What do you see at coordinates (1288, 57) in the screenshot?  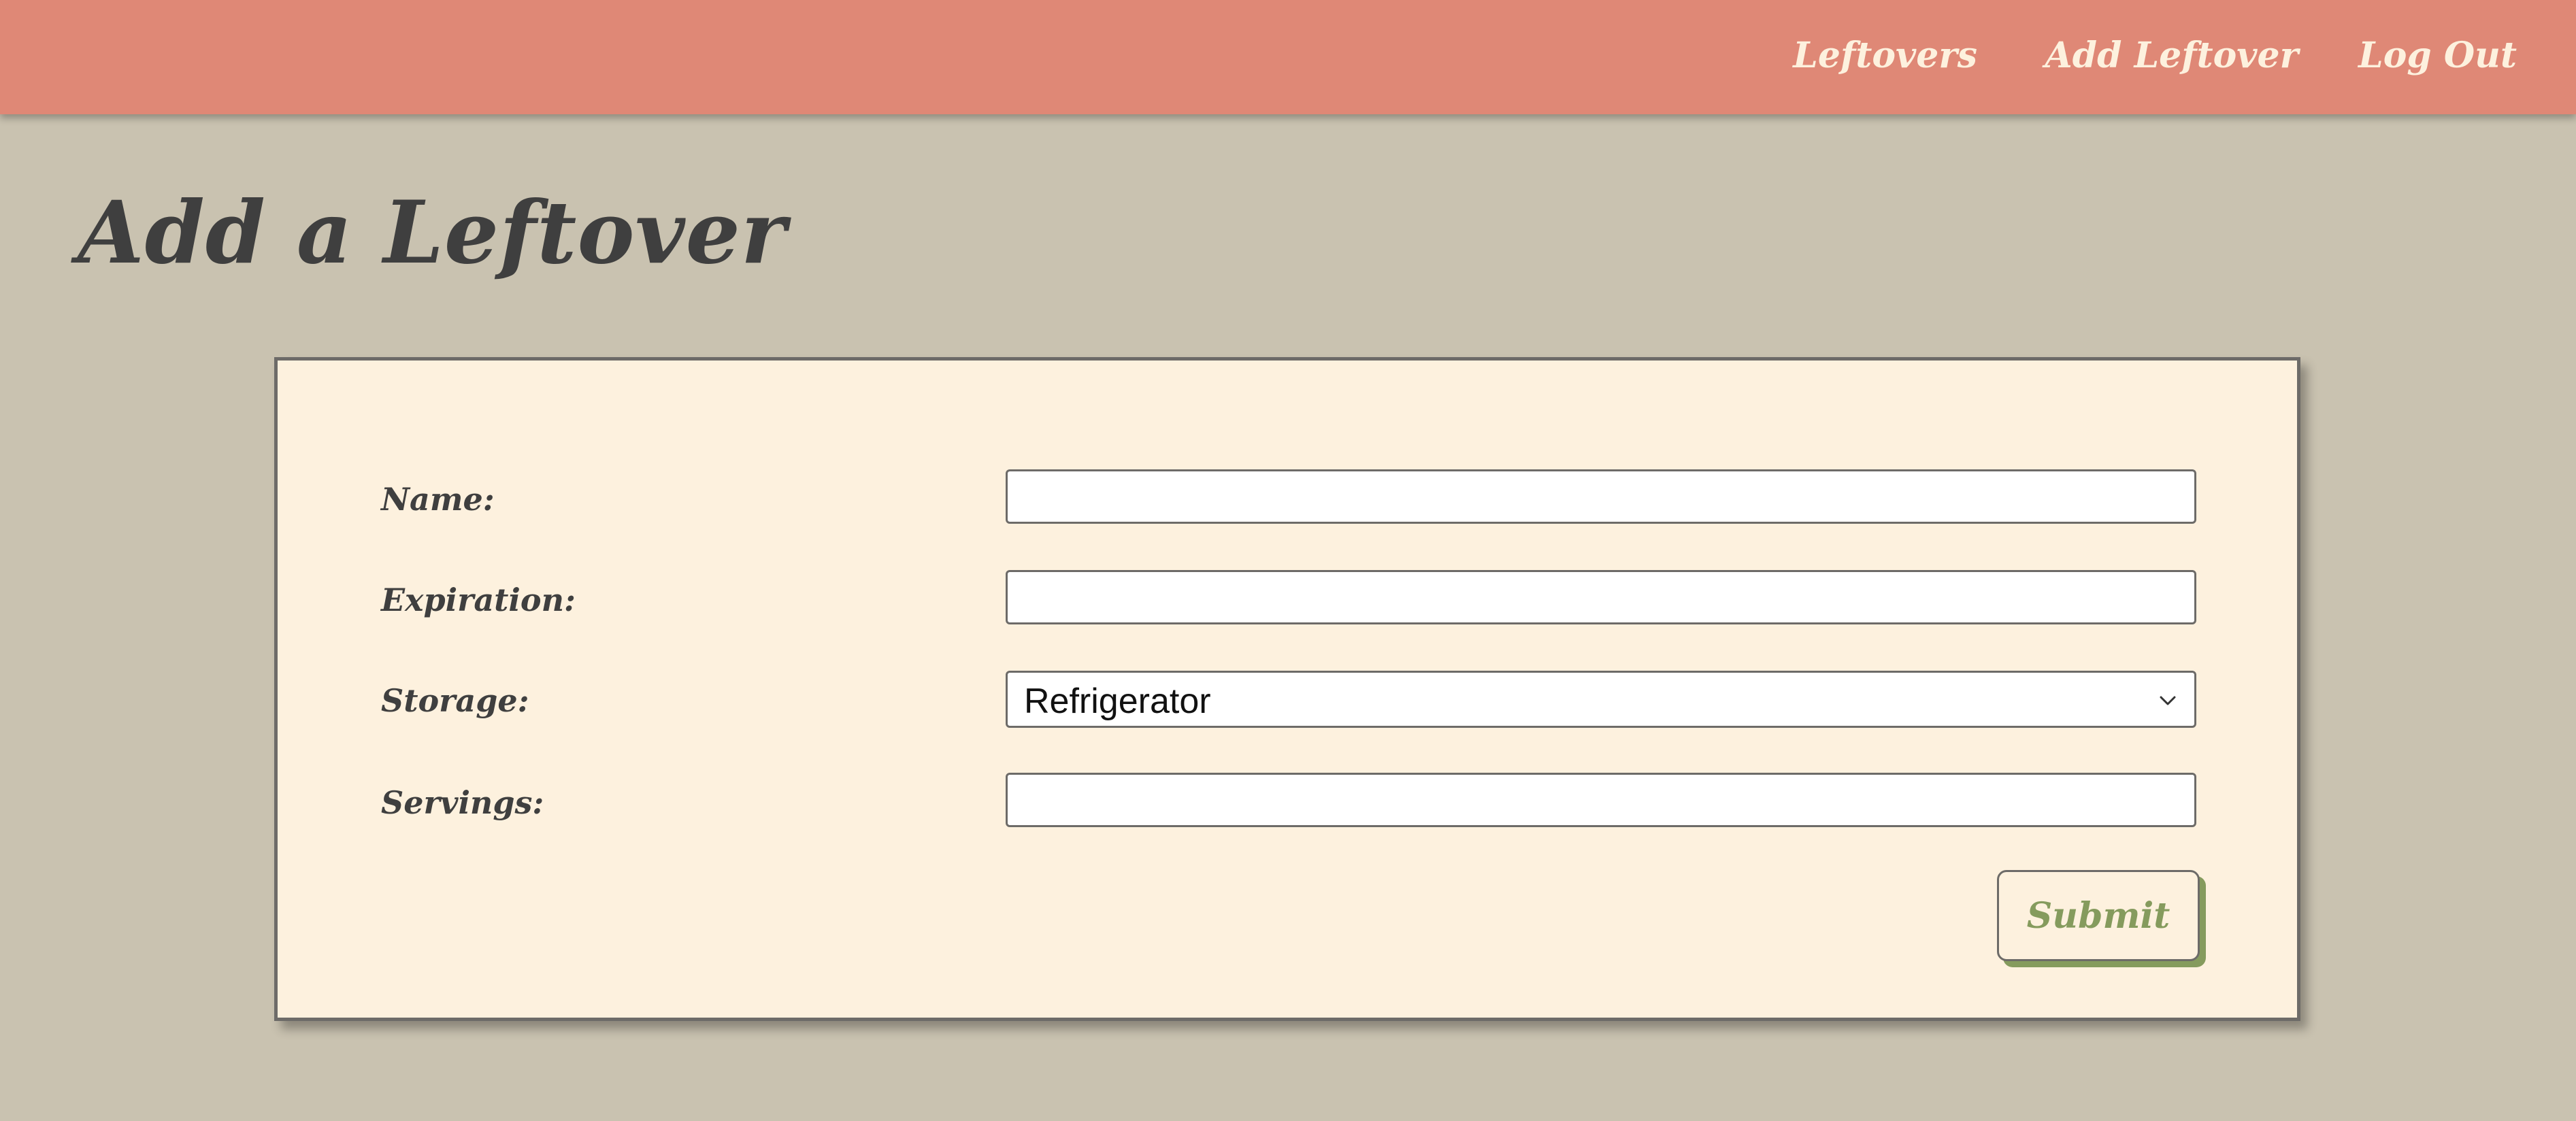 I see `top-navbar: Leftovers Add Leftover Log Out` at bounding box center [1288, 57].